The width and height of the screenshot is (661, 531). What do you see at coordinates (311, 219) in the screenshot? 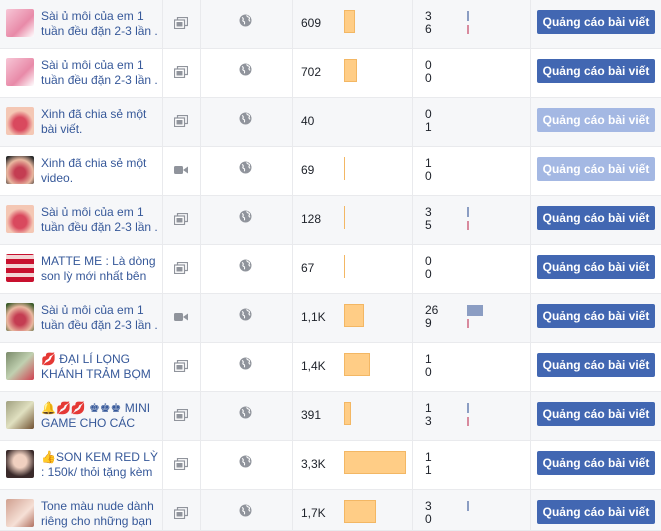
I see `reach-value: 128` at bounding box center [311, 219].